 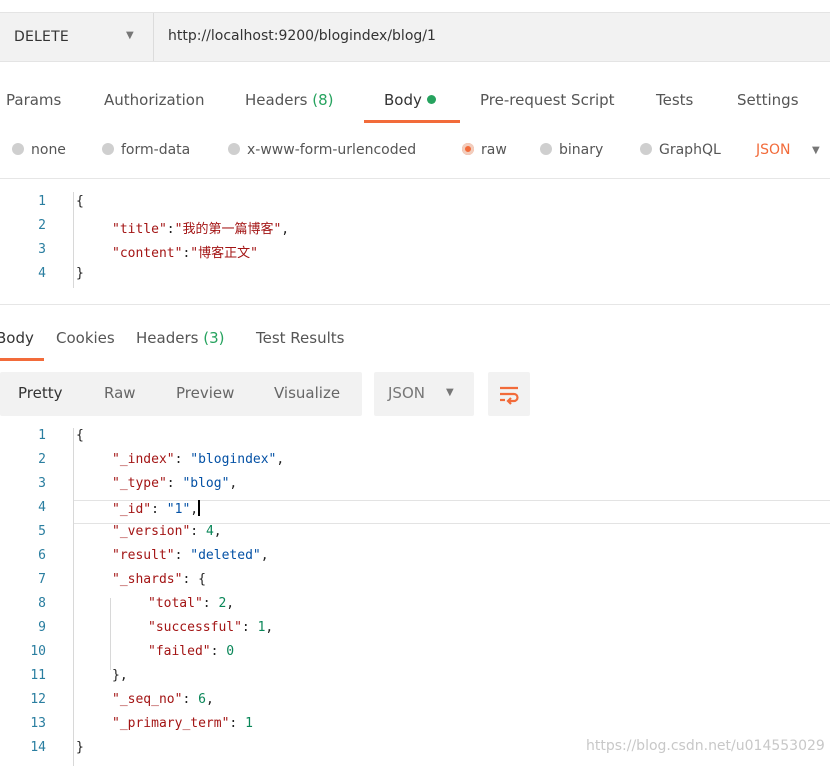 What do you see at coordinates (38, 747) in the screenshot?
I see `line-number: 14` at bounding box center [38, 747].